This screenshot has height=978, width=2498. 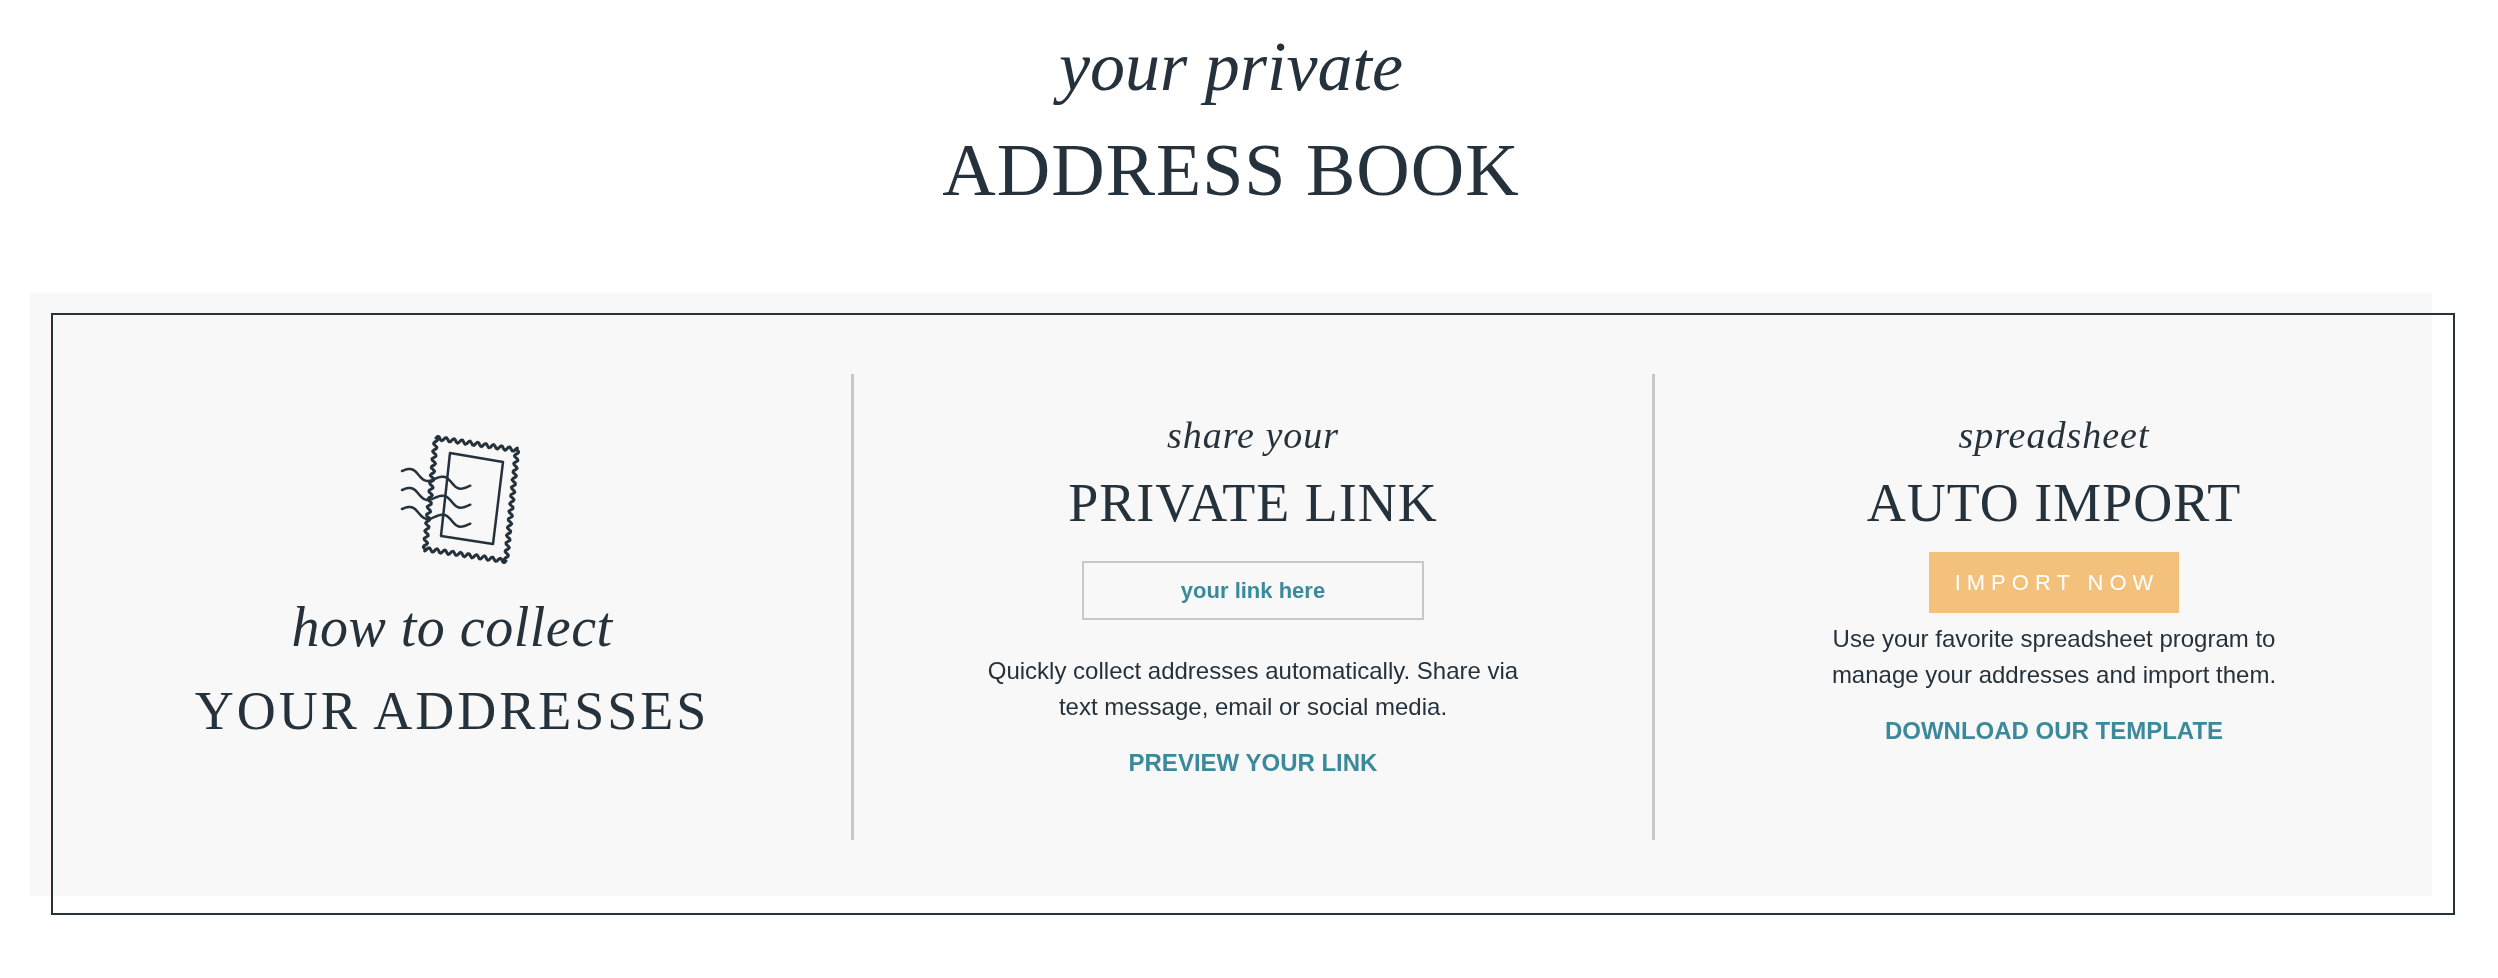 What do you see at coordinates (2054, 657) in the screenshot?
I see `description-text: Use your favorite spreadsheet program to manage your addresses and import them.` at bounding box center [2054, 657].